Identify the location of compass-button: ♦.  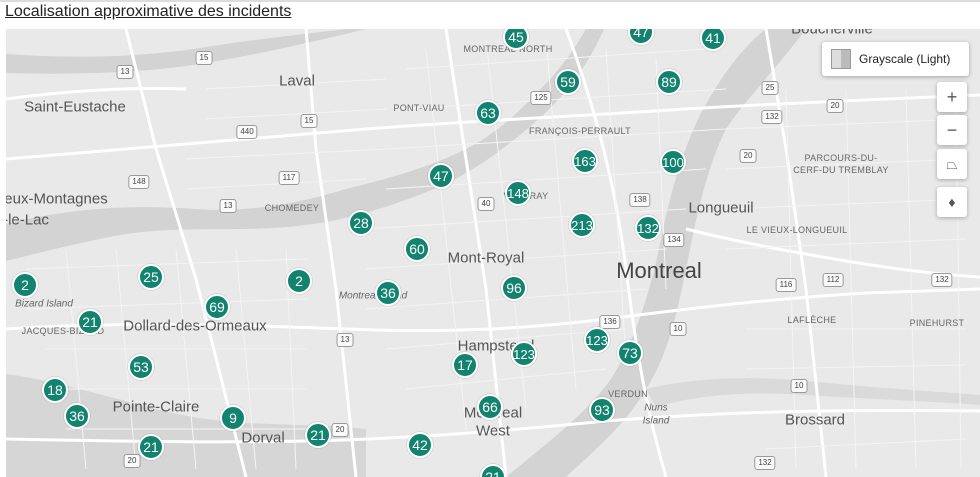
(952, 202).